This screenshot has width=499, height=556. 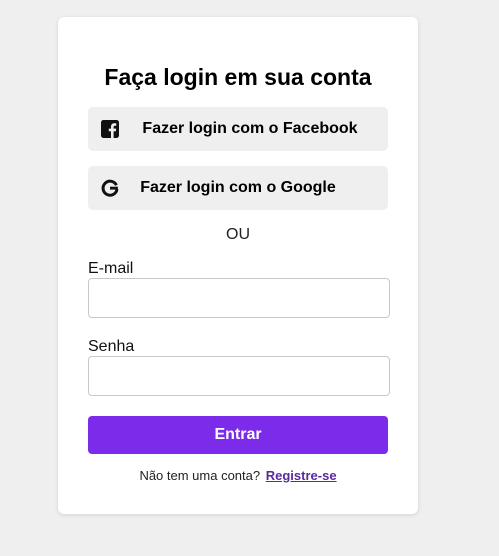 I want to click on google-login-button: Fazer login com o Google, so click(x=238, y=188).